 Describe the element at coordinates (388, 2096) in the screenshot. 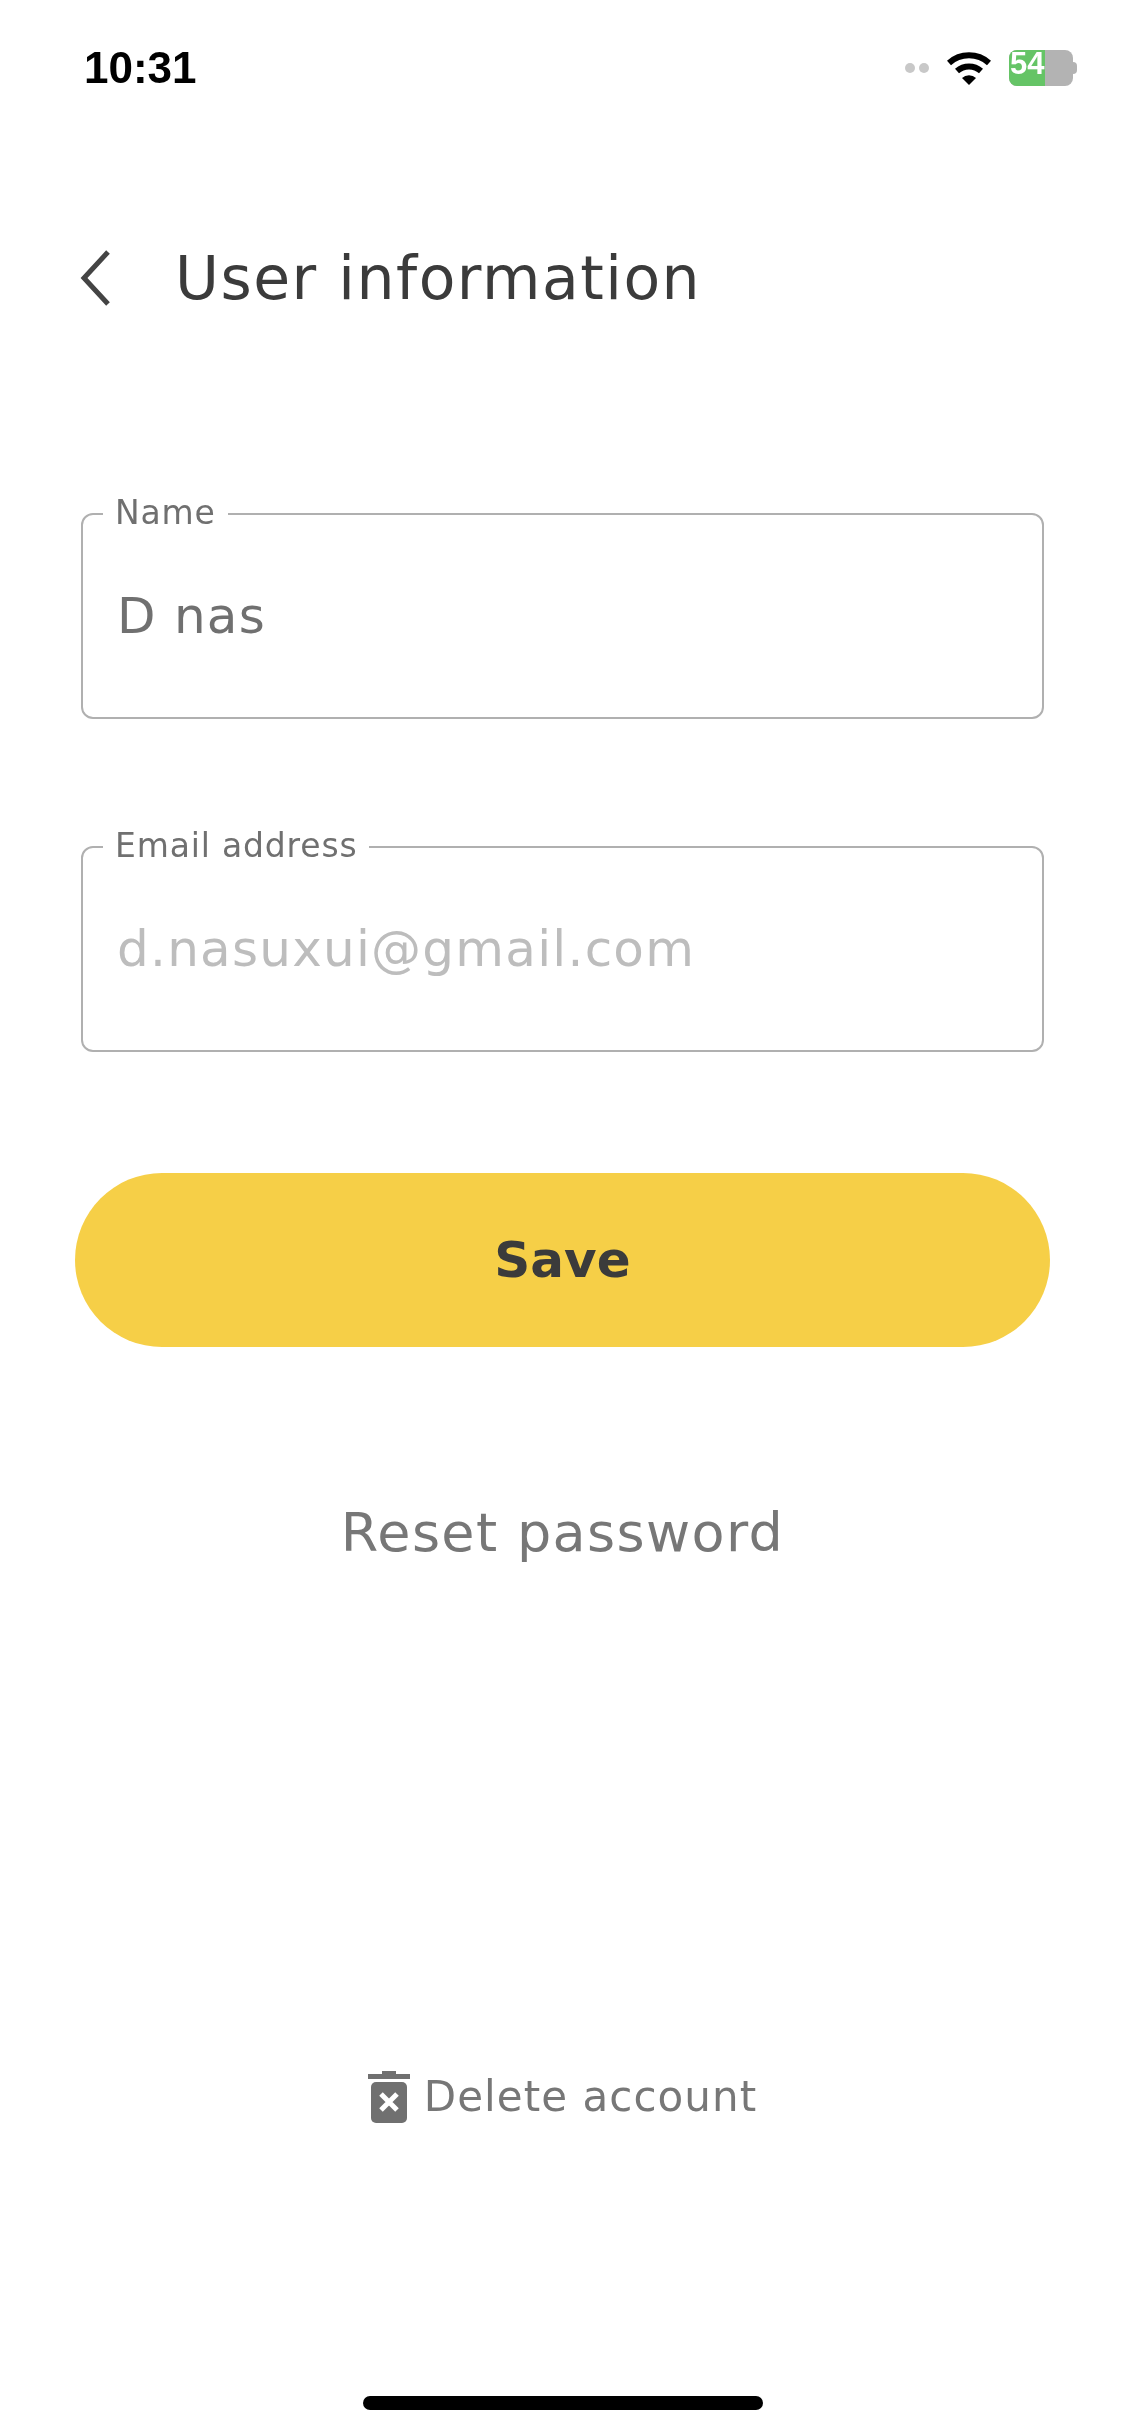

I see `trash-icon` at that location.